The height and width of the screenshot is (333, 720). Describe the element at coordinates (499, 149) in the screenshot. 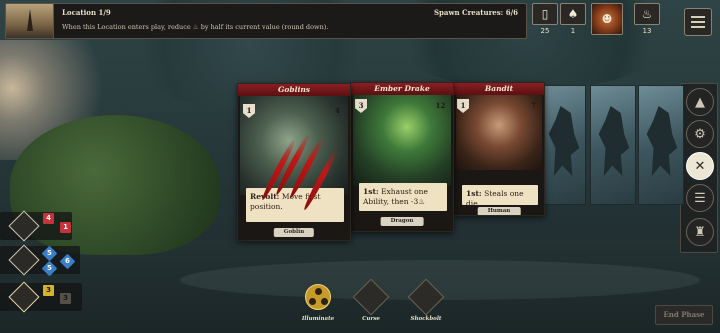

I see `creature-card-bandit: Bandit 1 7 1st: Steals one die. Human` at that location.